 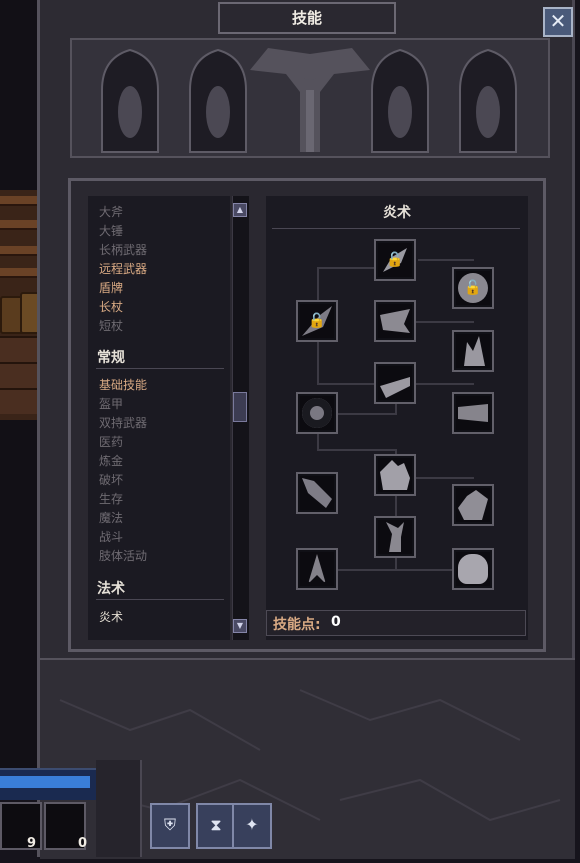 What do you see at coordinates (307, 18) in the screenshot?
I see `window-title: 技能` at bounding box center [307, 18].